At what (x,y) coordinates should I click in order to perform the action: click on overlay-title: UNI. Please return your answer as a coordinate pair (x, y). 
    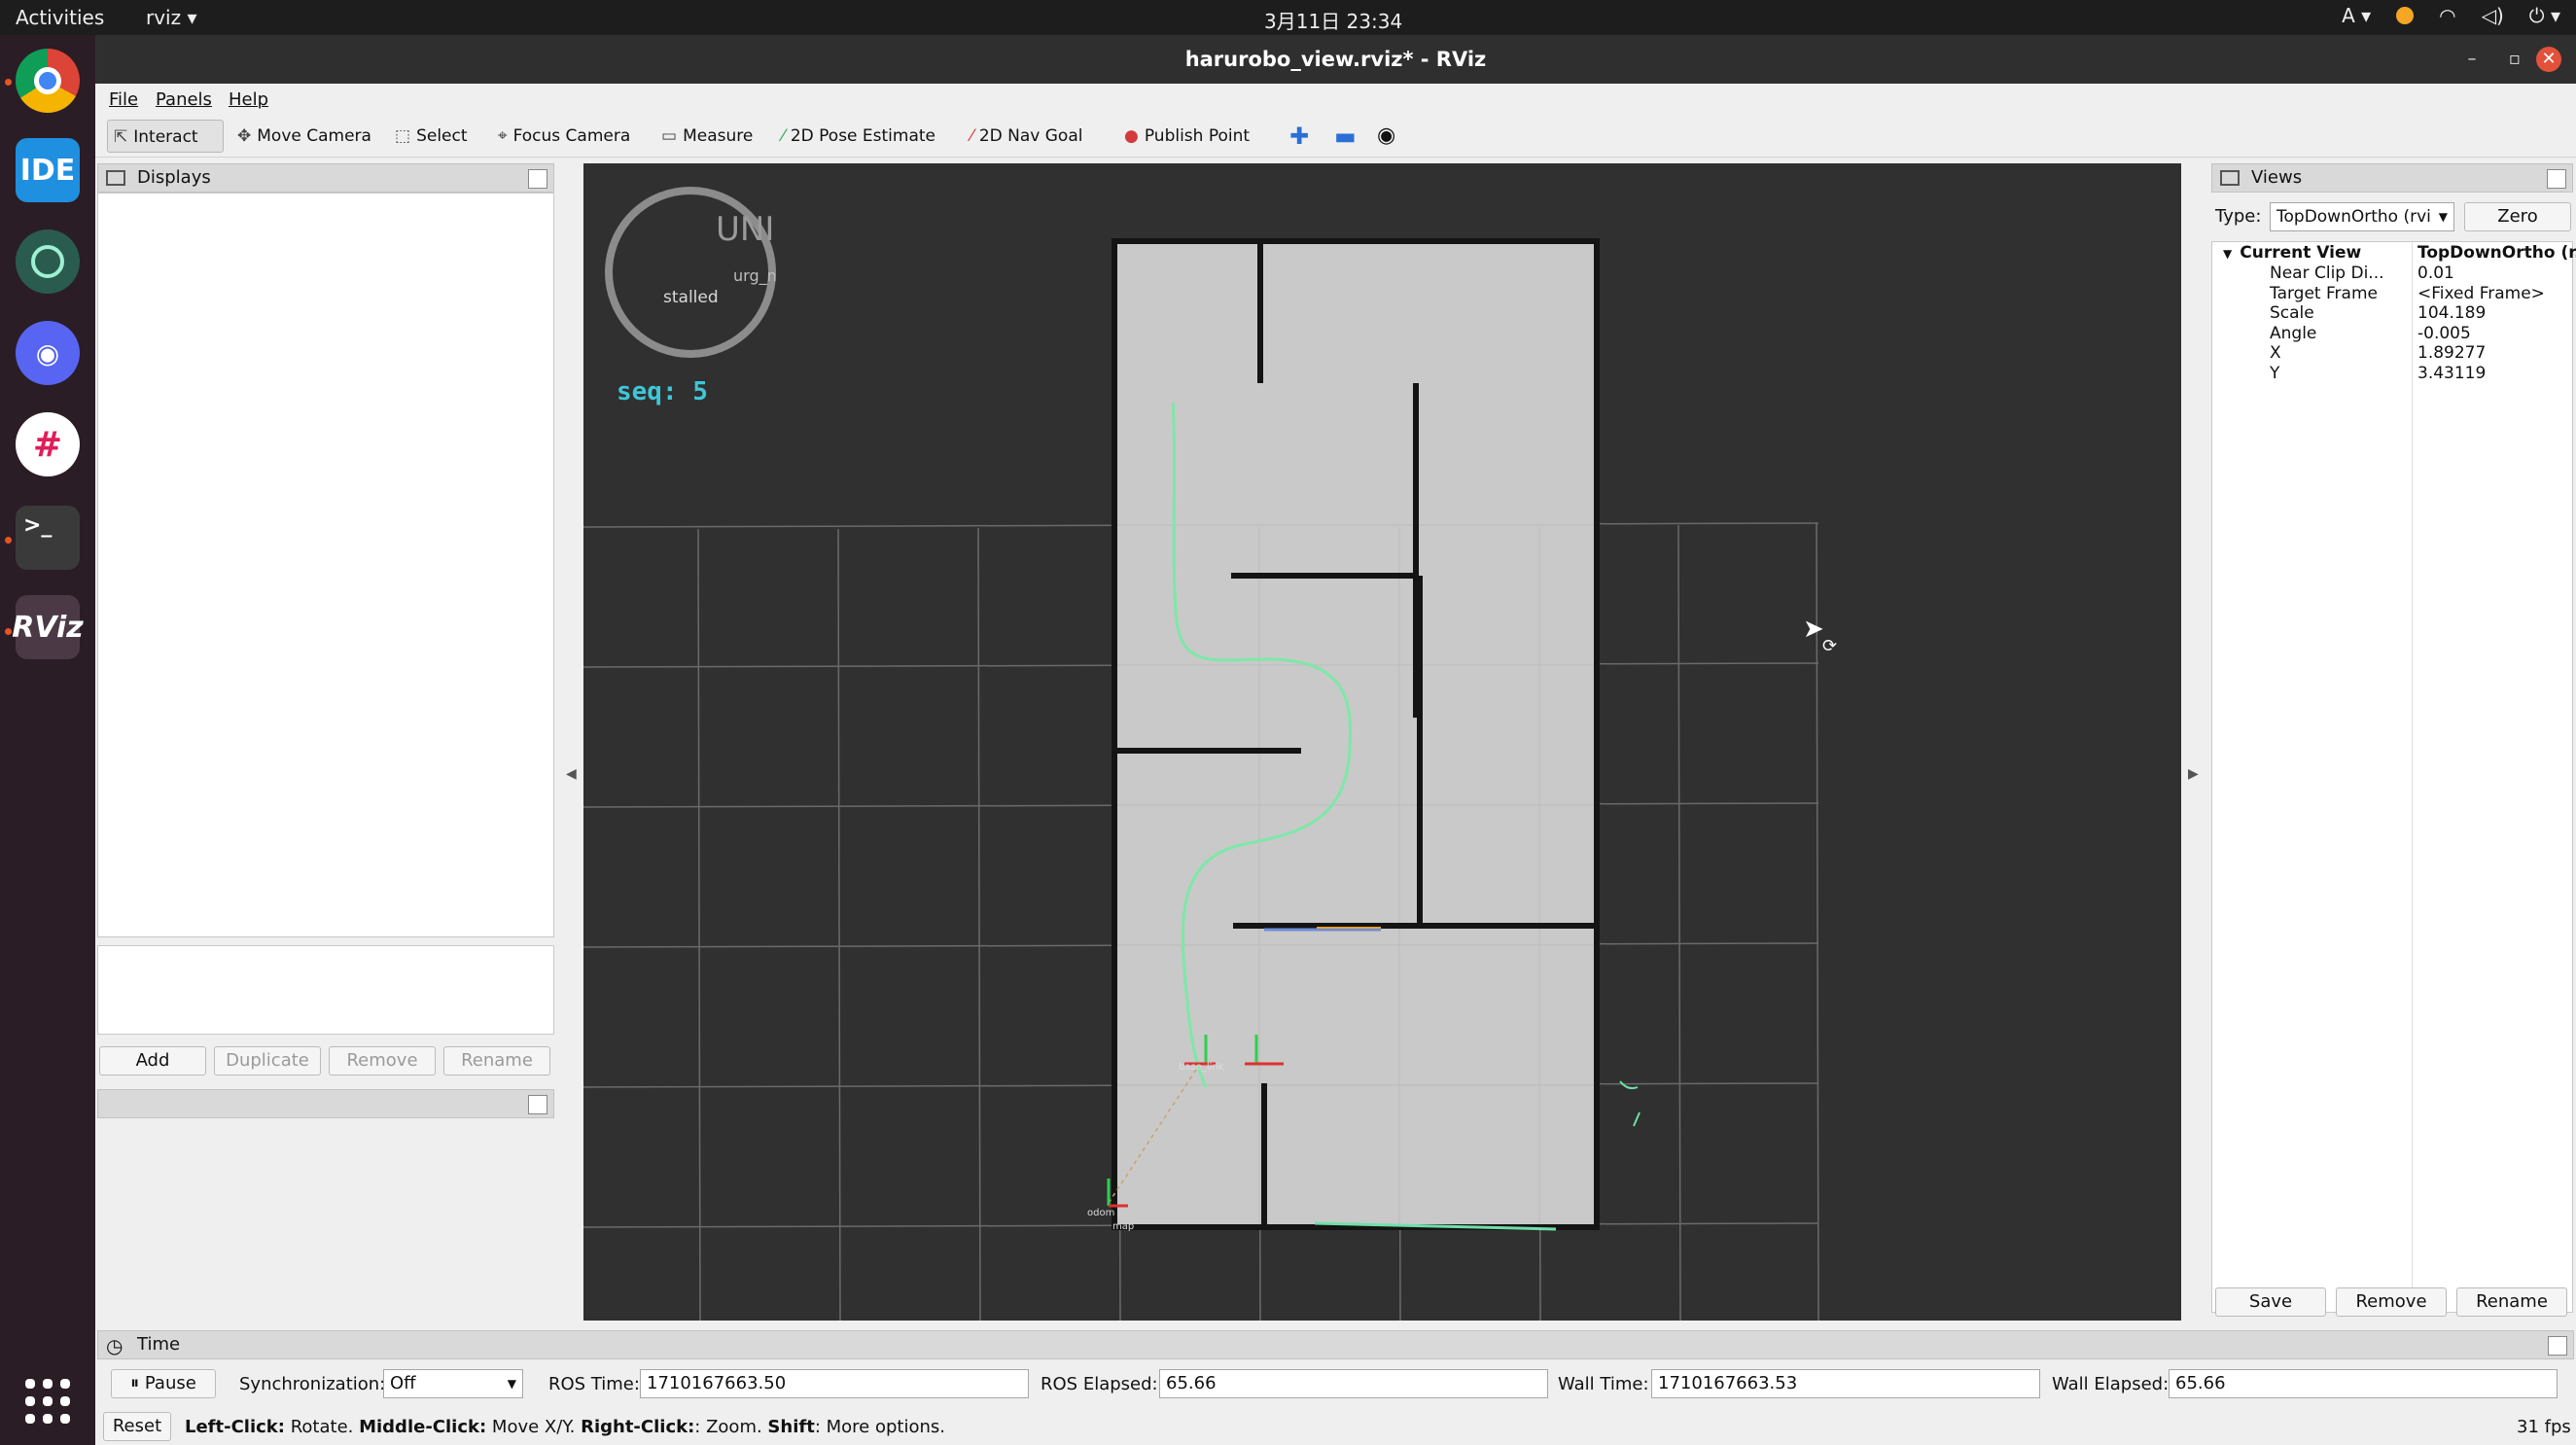
    Looking at the image, I should click on (746, 229).